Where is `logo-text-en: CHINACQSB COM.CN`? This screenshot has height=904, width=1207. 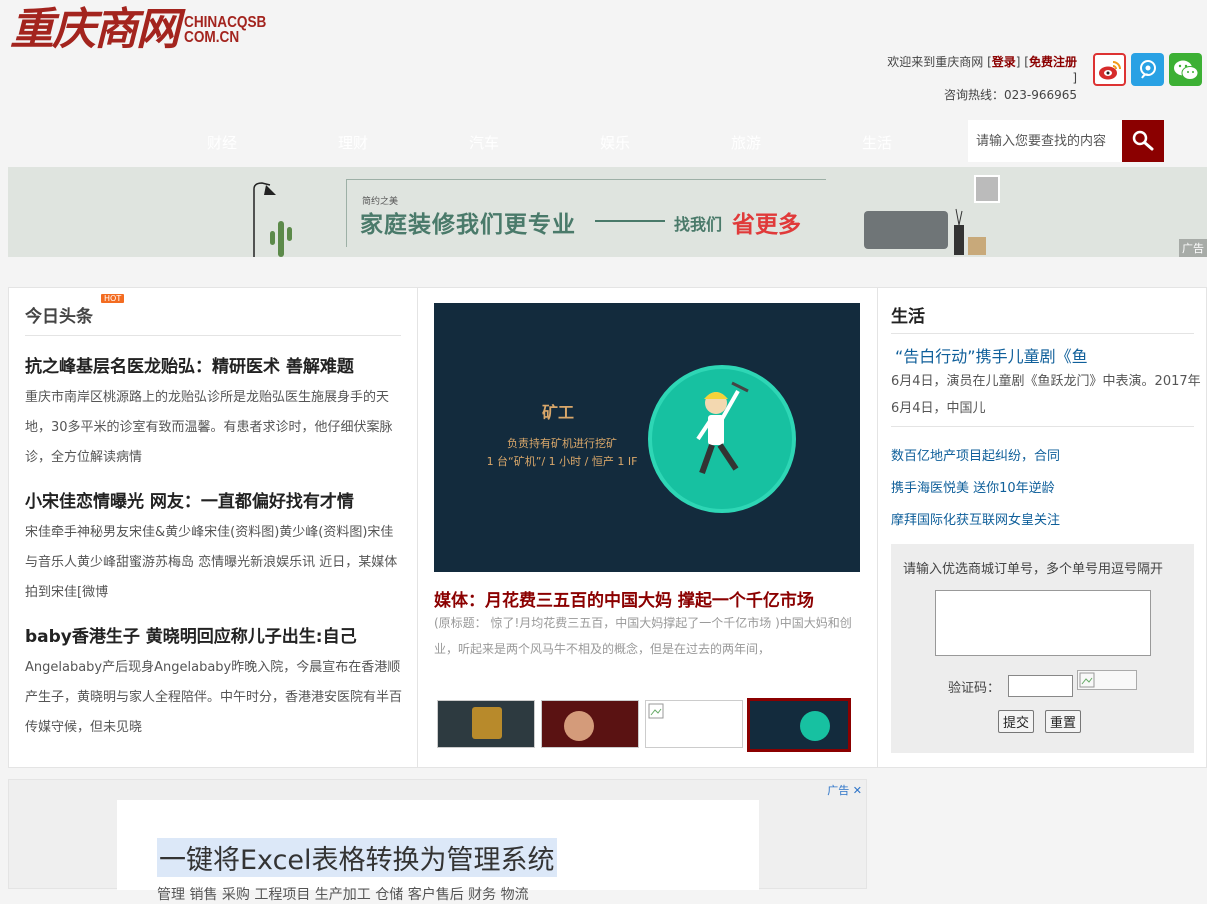 logo-text-en: CHINACQSB COM.CN is located at coordinates (225, 30).